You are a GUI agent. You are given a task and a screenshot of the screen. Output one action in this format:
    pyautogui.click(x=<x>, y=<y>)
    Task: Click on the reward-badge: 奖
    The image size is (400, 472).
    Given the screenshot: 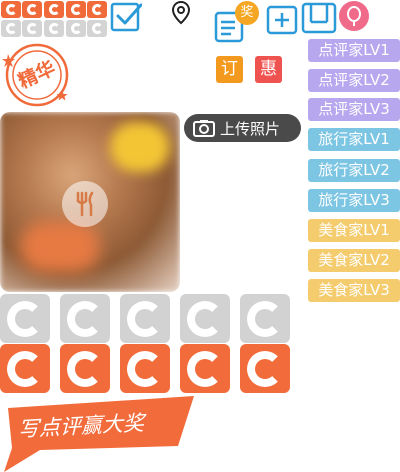 What is the action you would take?
    pyautogui.click(x=247, y=13)
    